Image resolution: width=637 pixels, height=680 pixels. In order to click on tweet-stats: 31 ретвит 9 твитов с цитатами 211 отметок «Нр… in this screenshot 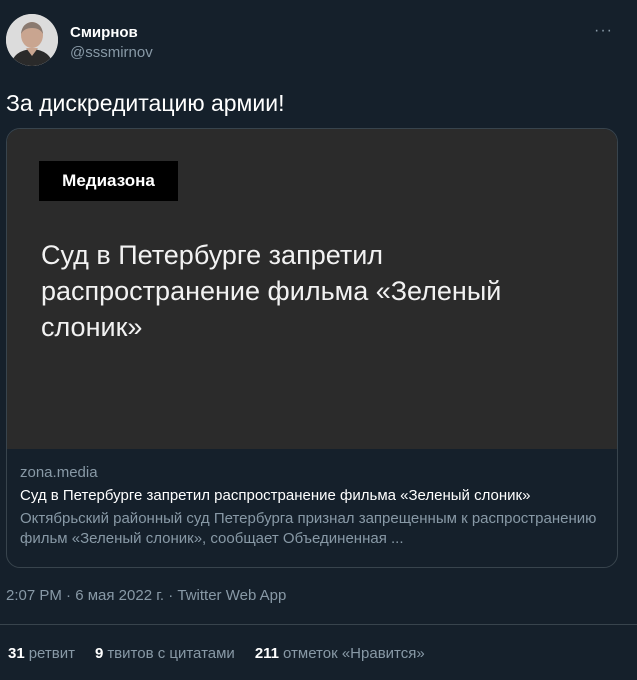, I will do `click(226, 654)`.